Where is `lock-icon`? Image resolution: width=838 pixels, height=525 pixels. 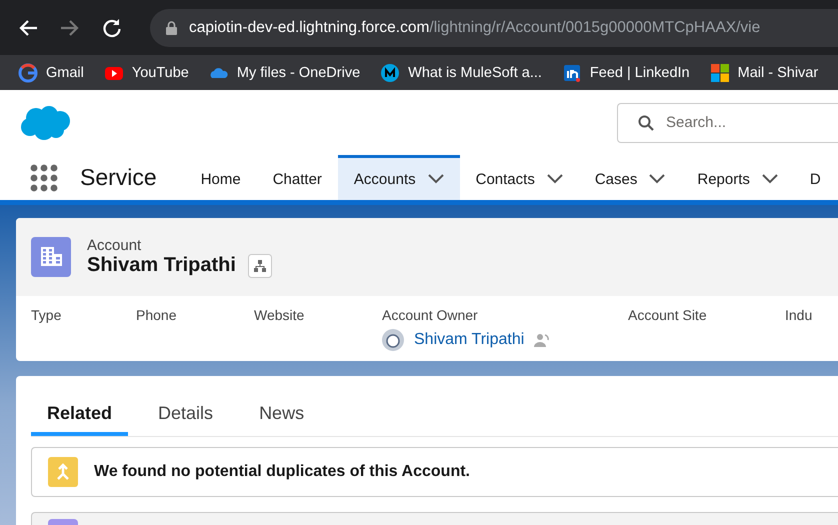 lock-icon is located at coordinates (171, 27).